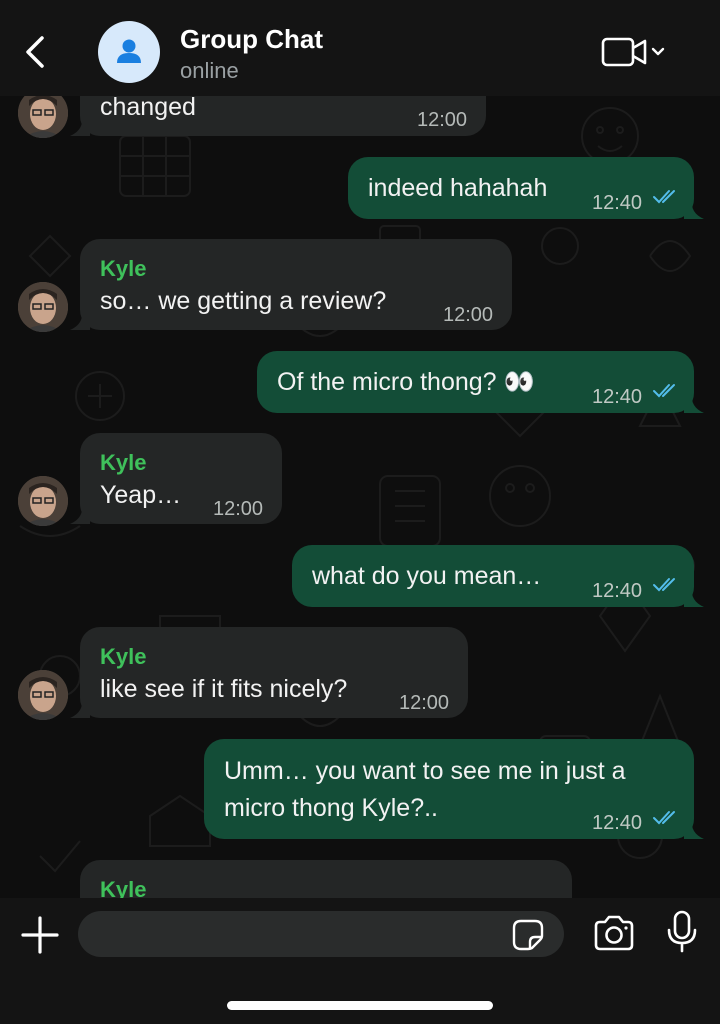 The height and width of the screenshot is (1024, 720). What do you see at coordinates (636, 53) in the screenshot?
I see `video-camera-icon` at bounding box center [636, 53].